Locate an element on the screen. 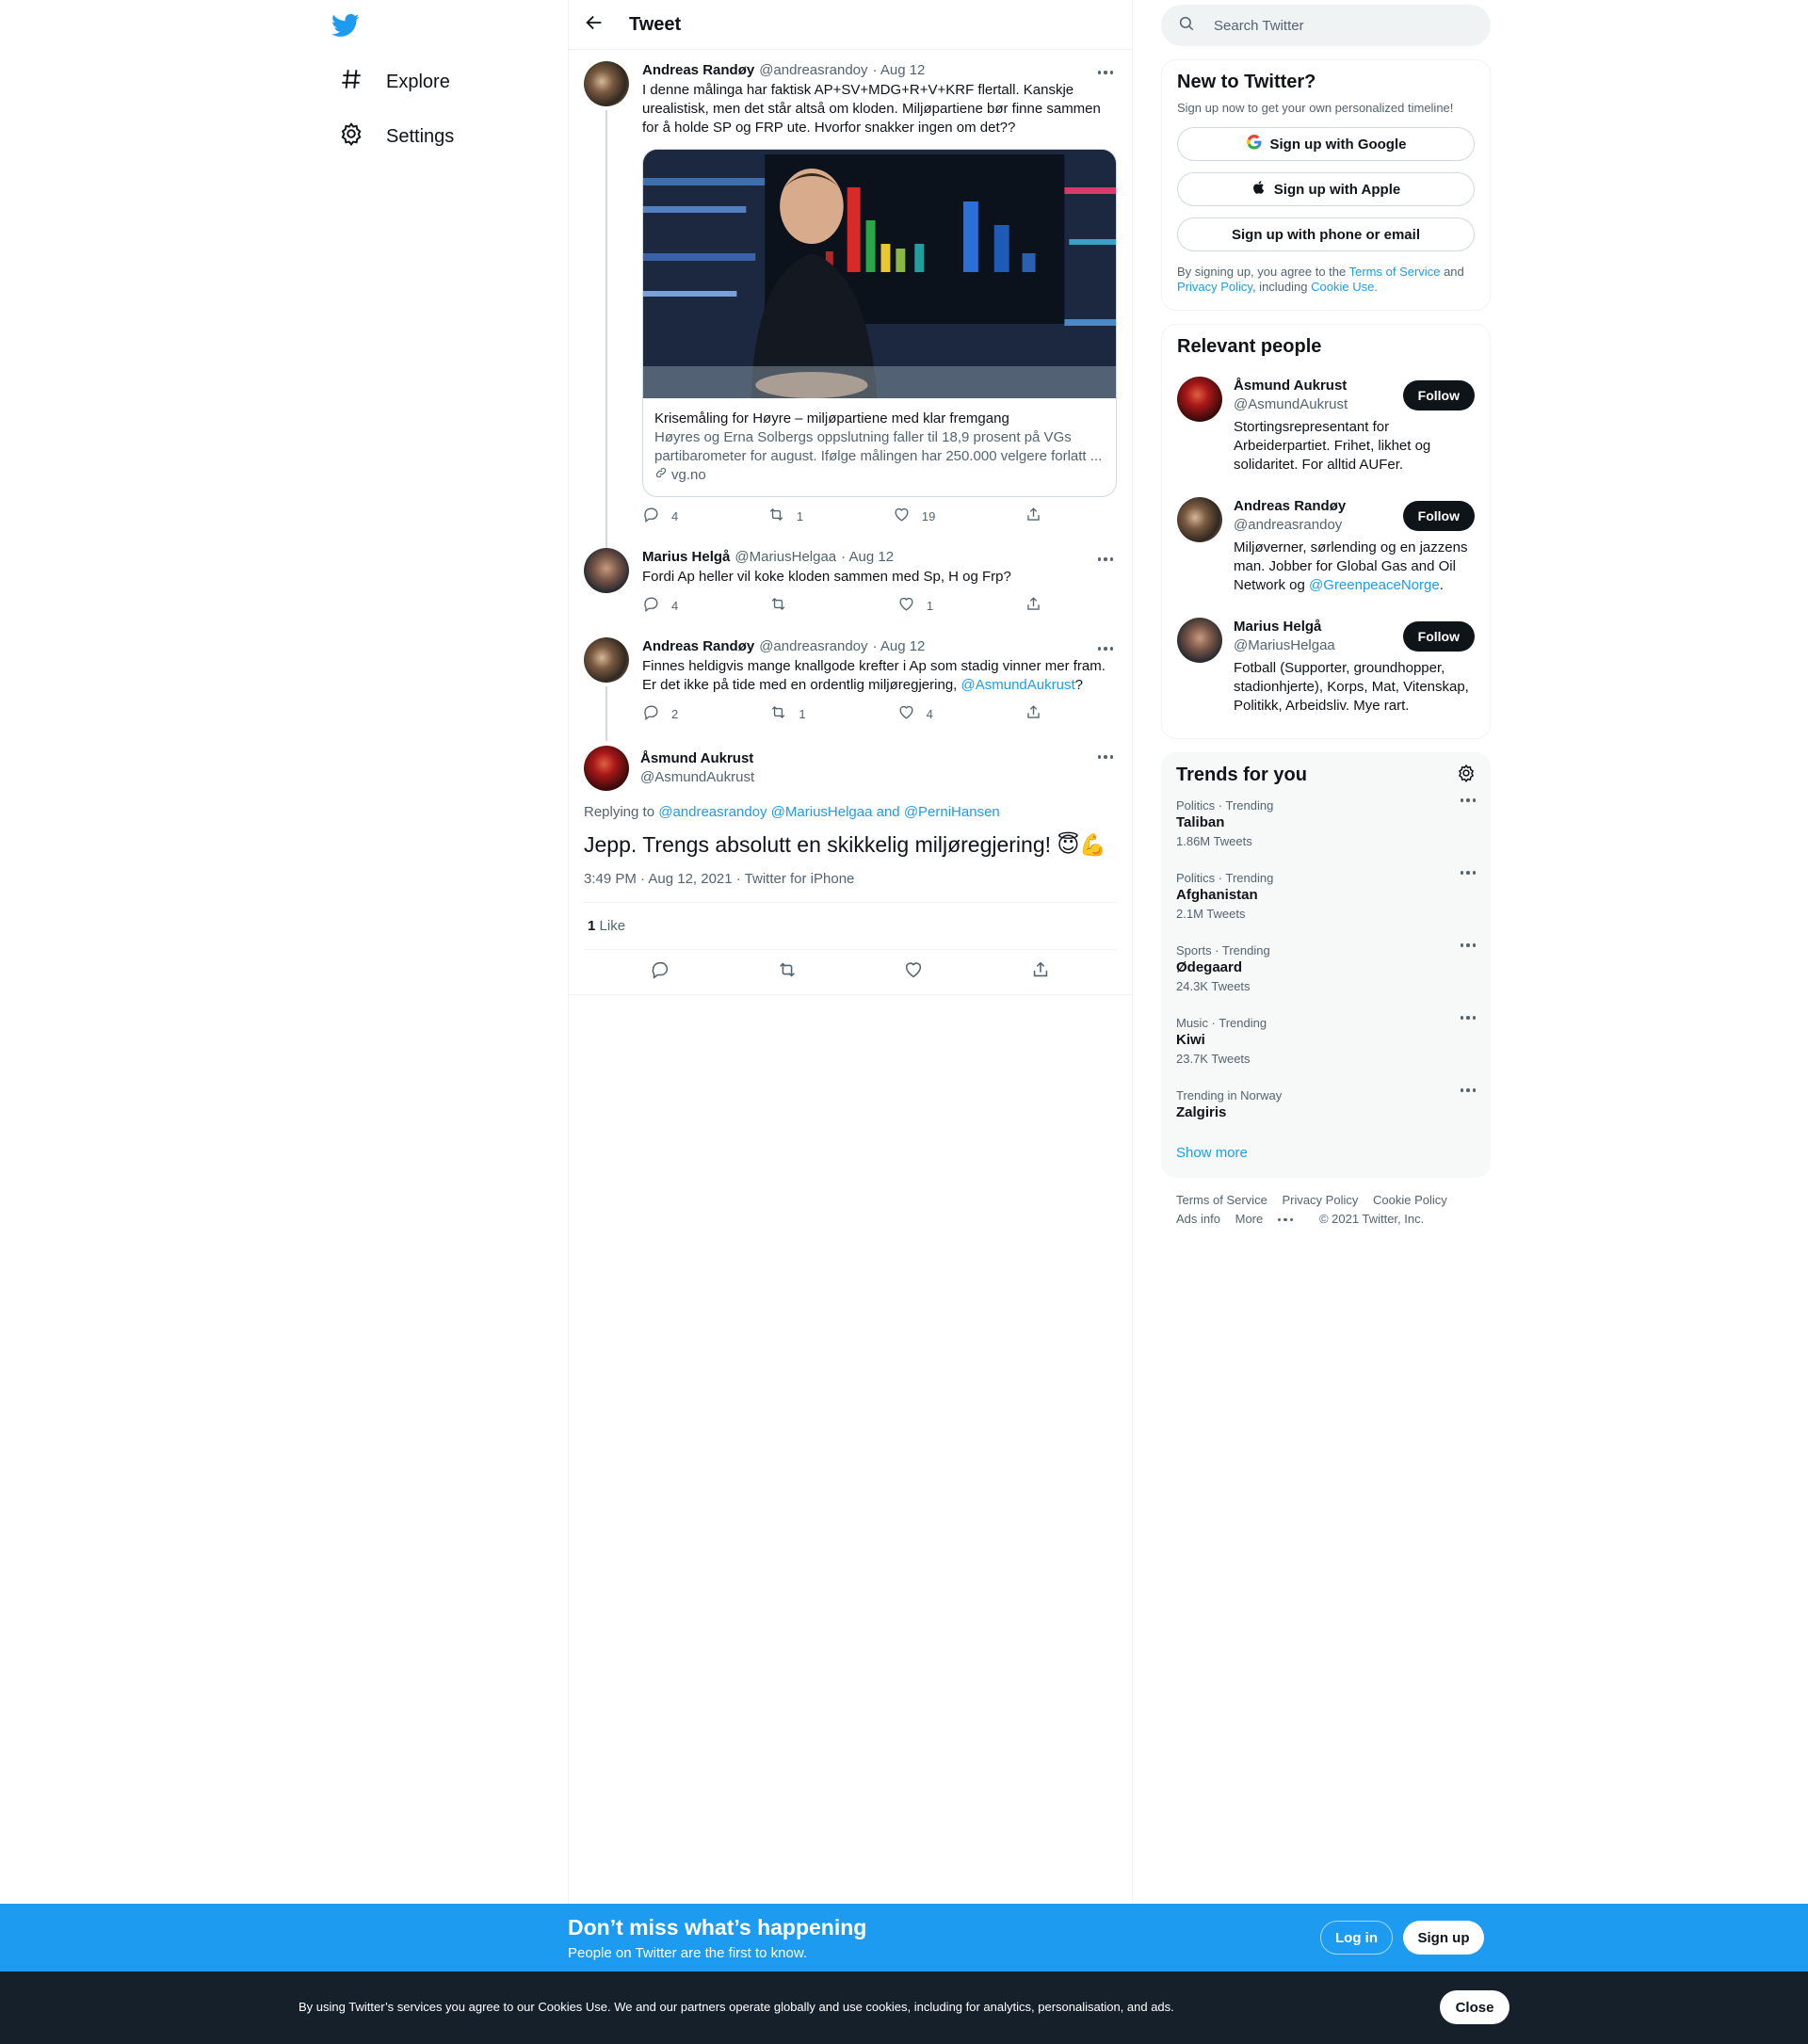  reply-count: 2 is located at coordinates (675, 714).